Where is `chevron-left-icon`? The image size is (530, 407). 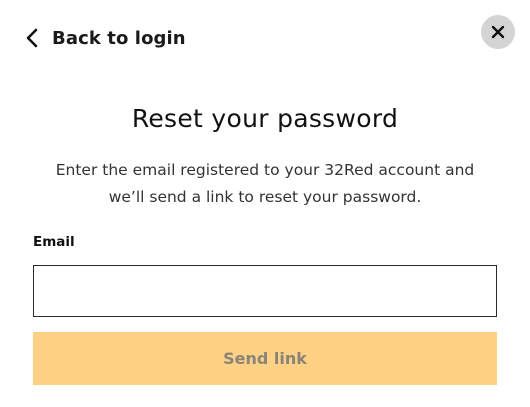
chevron-left-icon is located at coordinates (32, 38).